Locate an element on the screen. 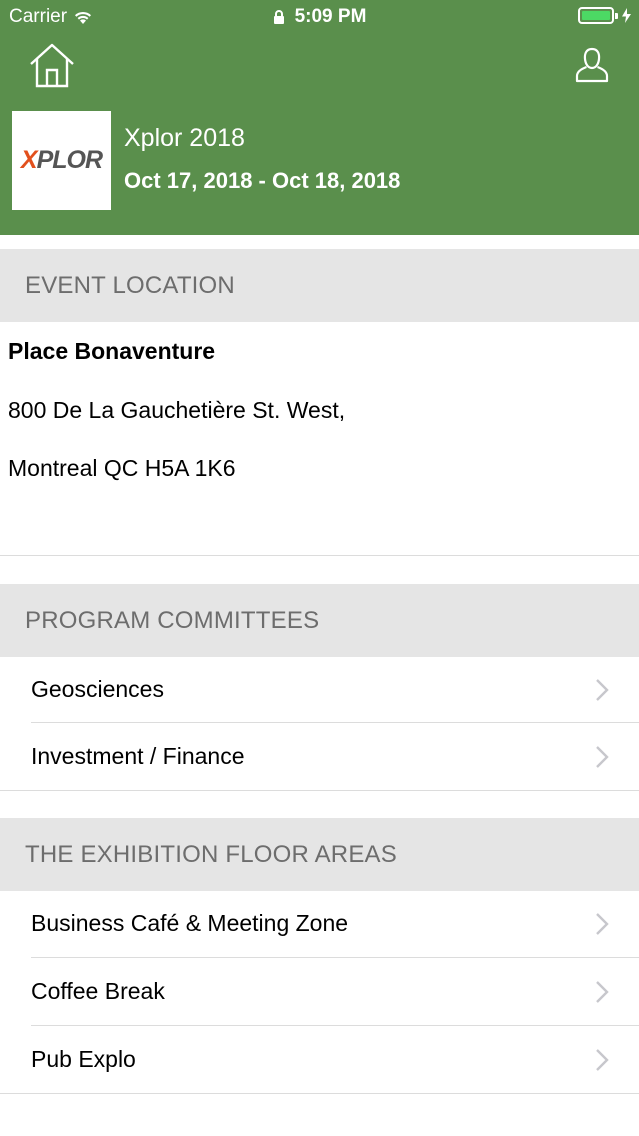  battery-indicator is located at coordinates (604, 15).